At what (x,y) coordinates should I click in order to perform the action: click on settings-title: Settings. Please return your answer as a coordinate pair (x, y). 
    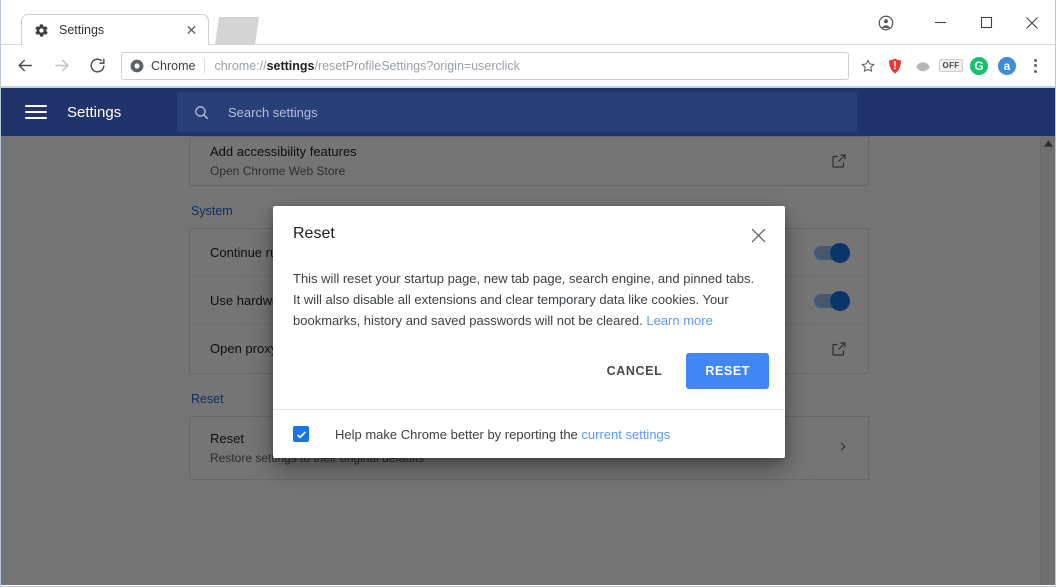
    Looking at the image, I should click on (94, 112).